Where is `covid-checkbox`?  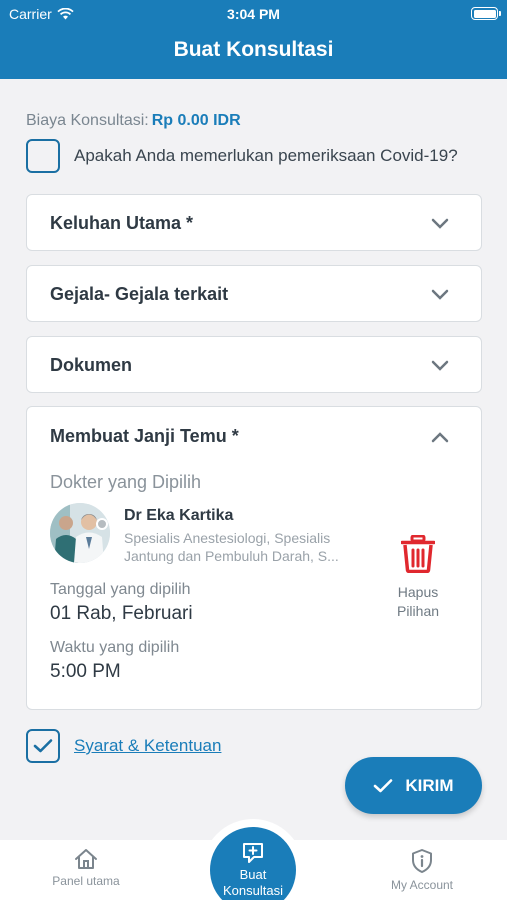
covid-checkbox is located at coordinates (43, 156).